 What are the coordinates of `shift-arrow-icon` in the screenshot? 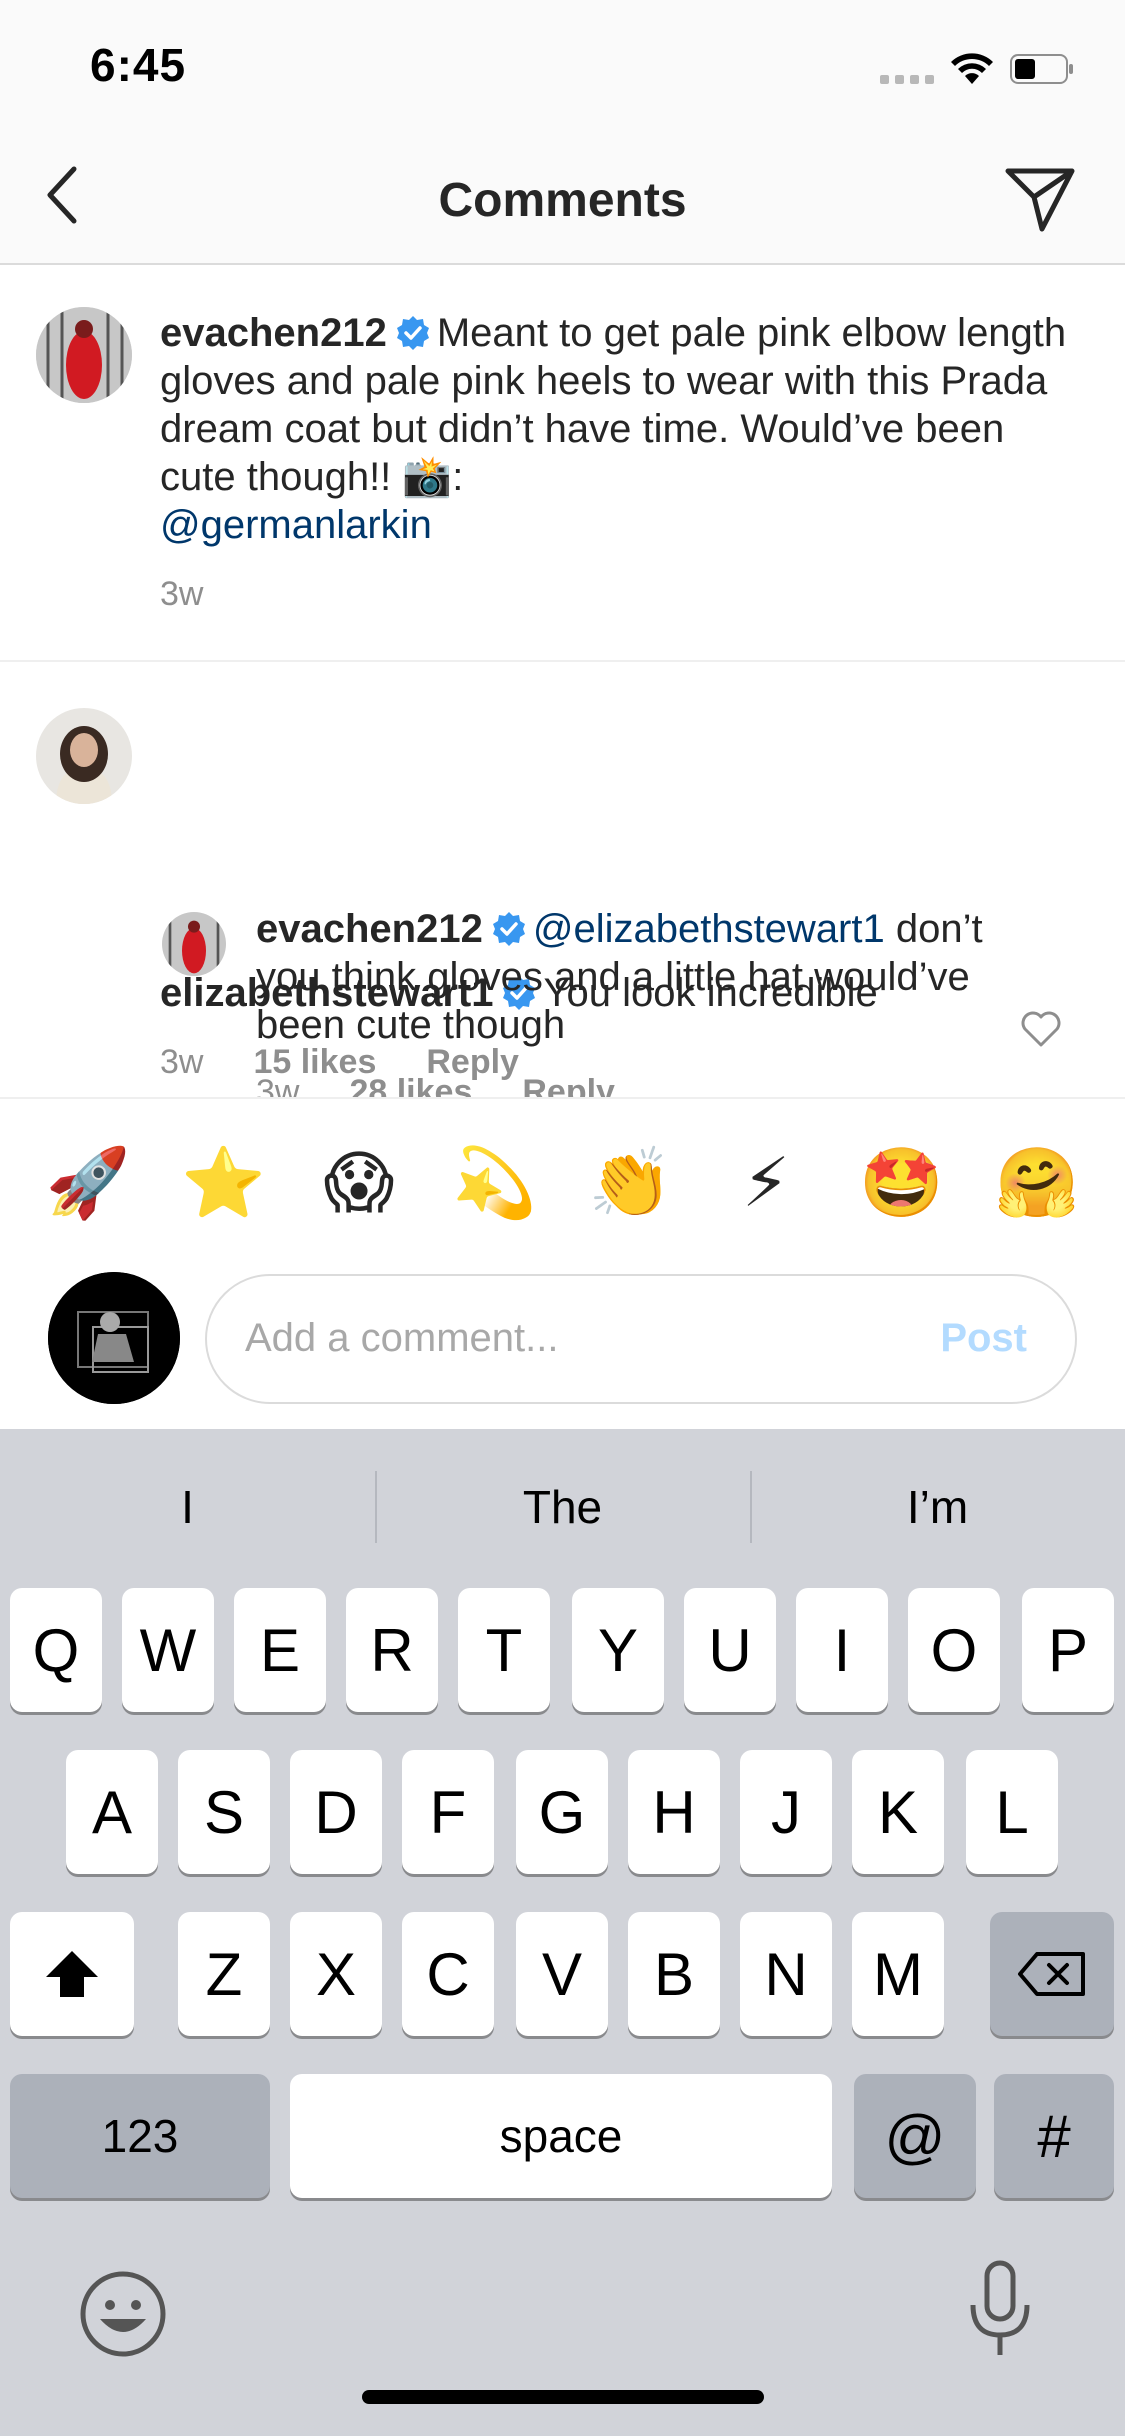 It's located at (72, 1974).